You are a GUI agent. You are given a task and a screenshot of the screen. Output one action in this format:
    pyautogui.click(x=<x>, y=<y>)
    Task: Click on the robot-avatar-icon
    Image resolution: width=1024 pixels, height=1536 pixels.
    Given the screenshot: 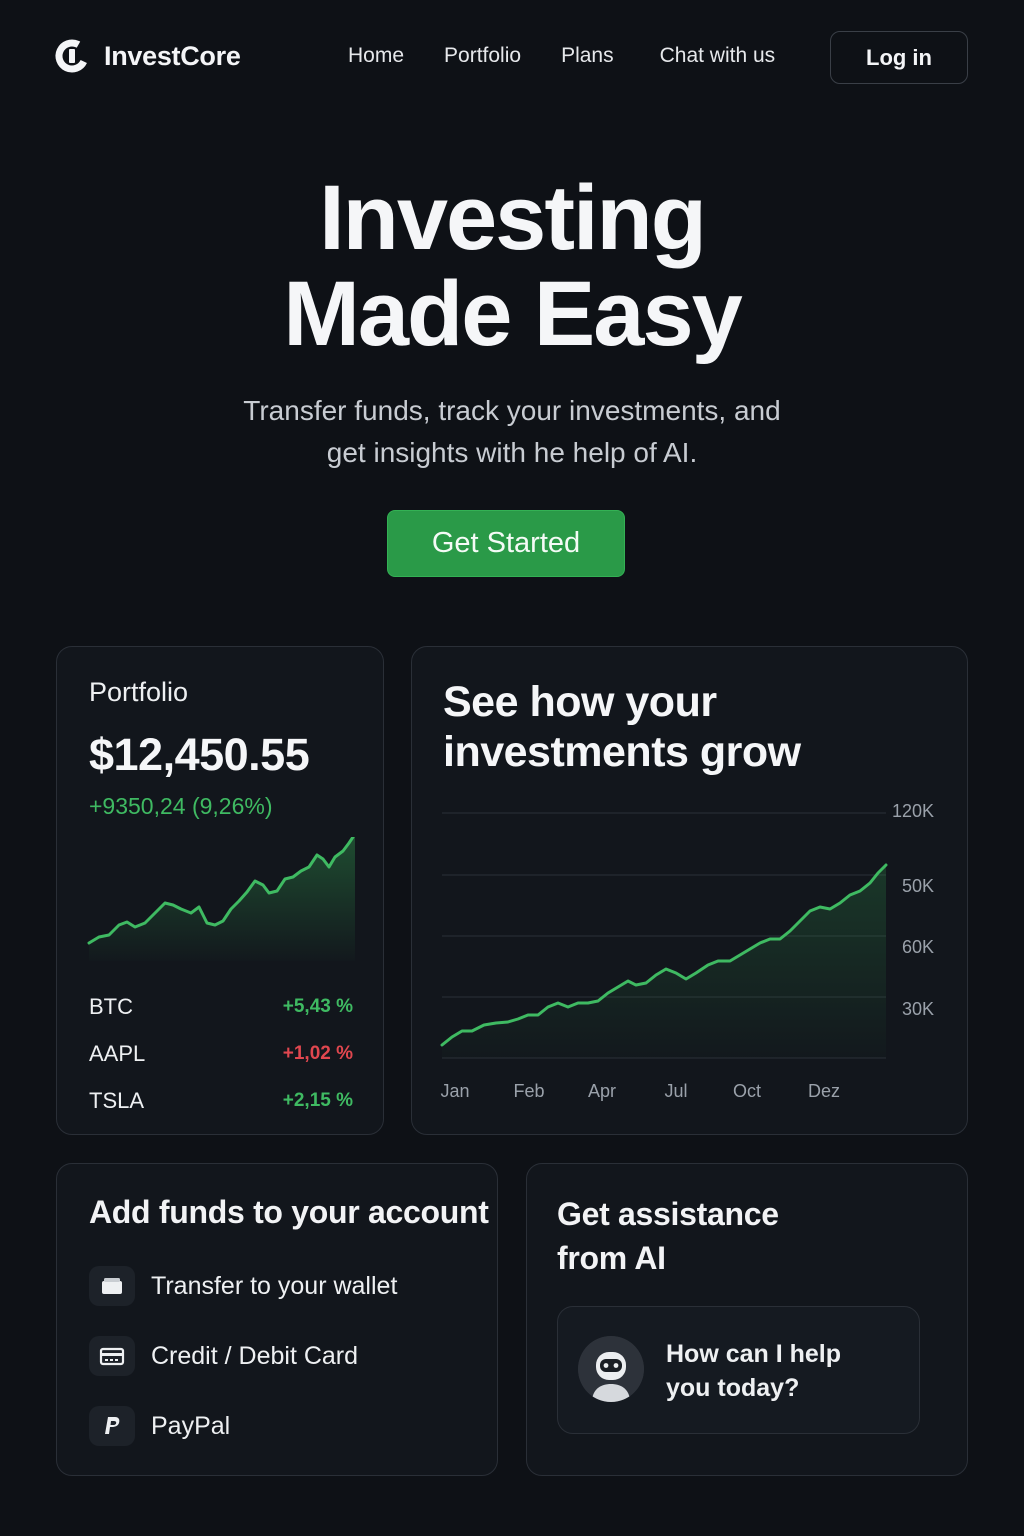 What is the action you would take?
    pyautogui.click(x=611, y=1369)
    